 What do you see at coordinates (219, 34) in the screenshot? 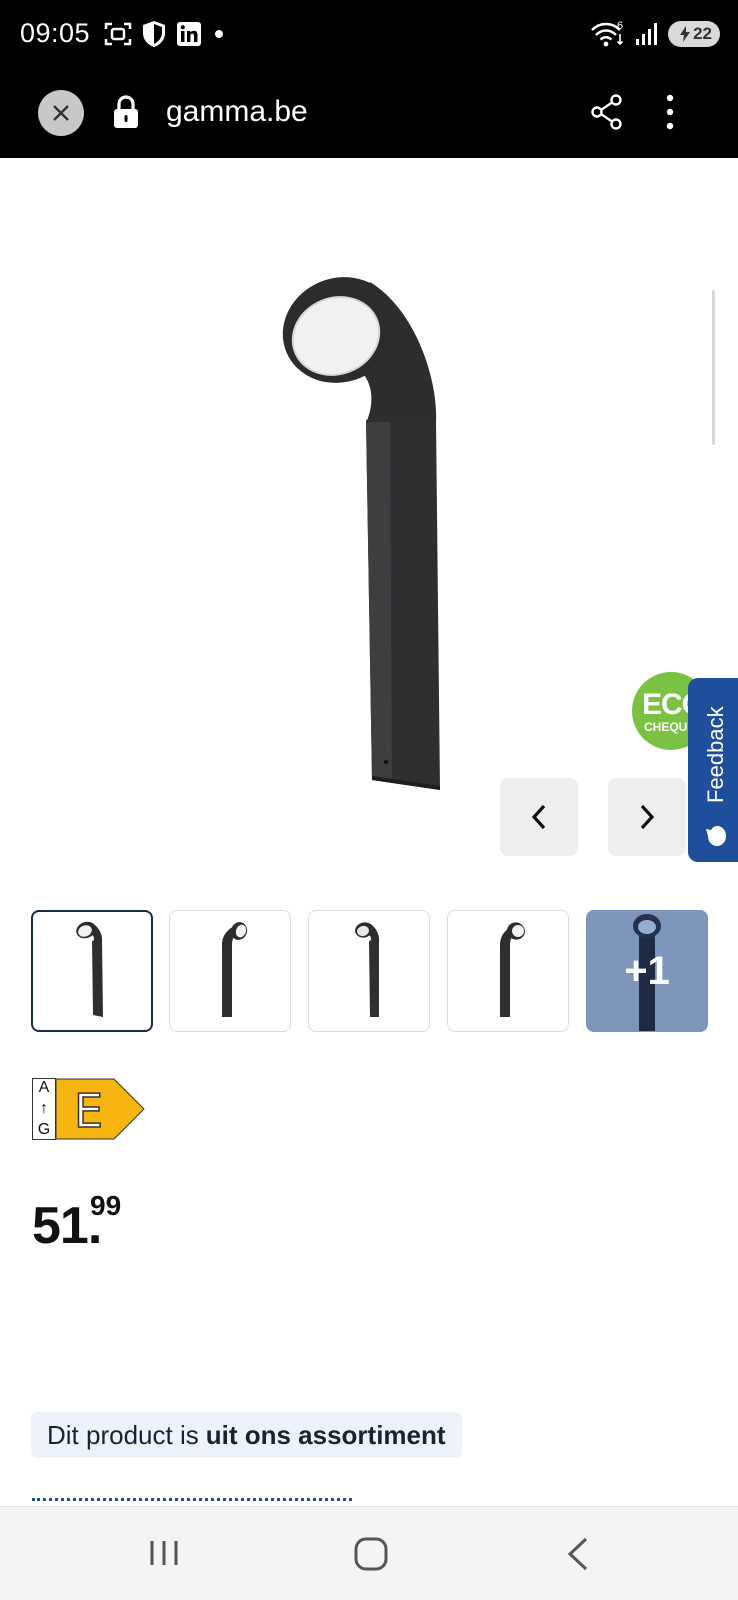
I see `notification-dot-icon` at bounding box center [219, 34].